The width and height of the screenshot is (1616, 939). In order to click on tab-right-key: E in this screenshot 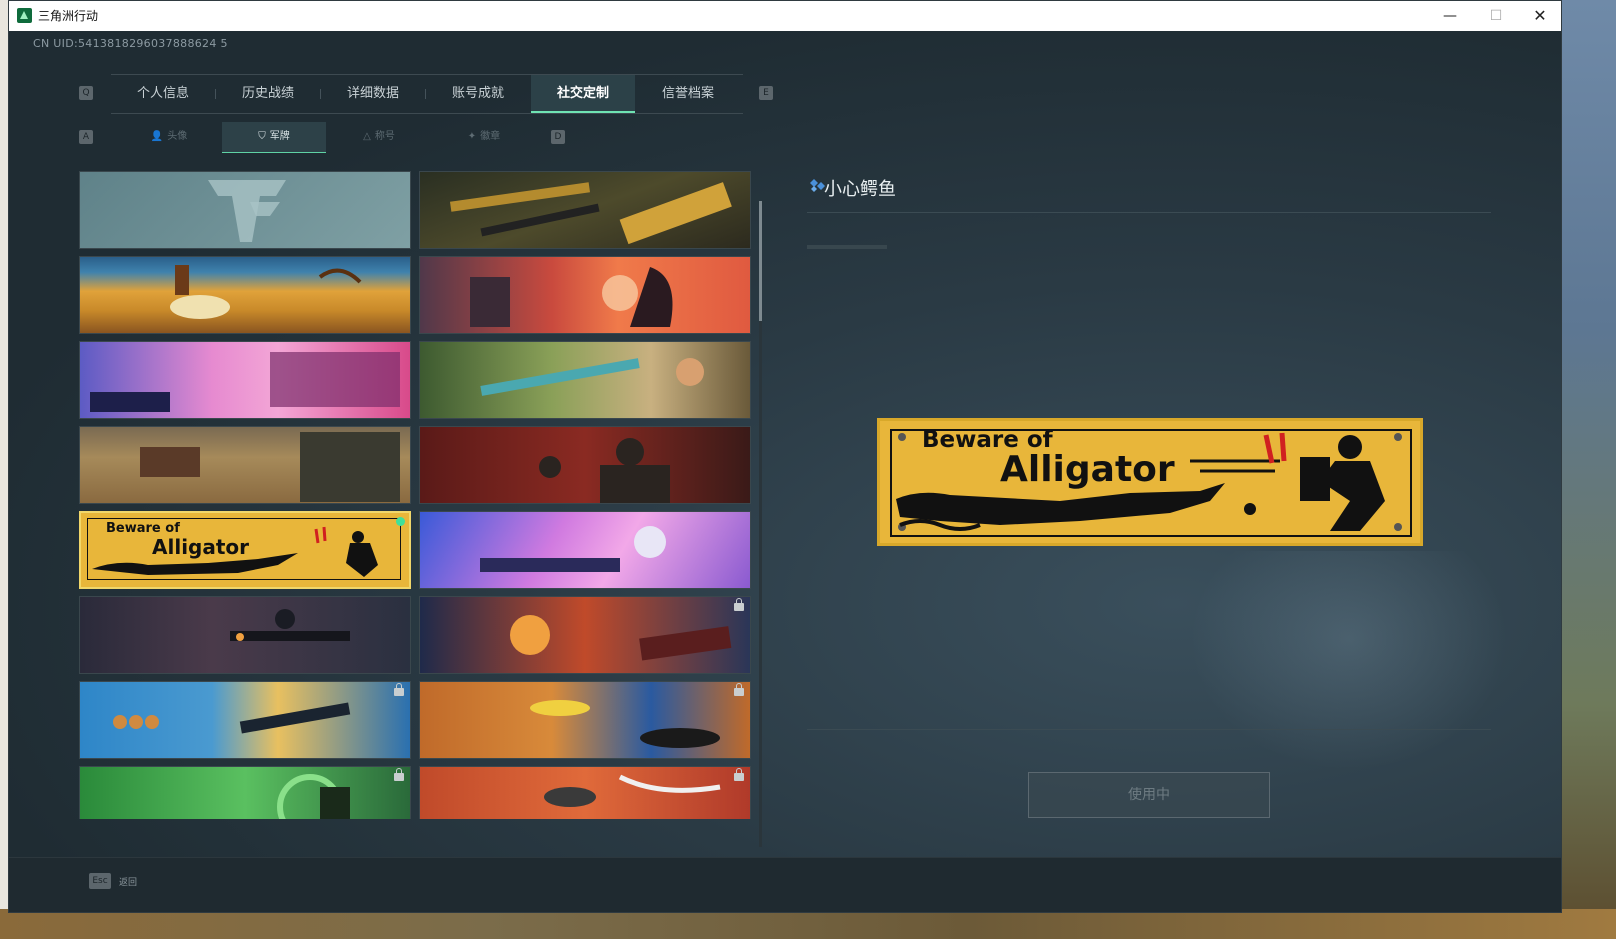, I will do `click(766, 93)`.